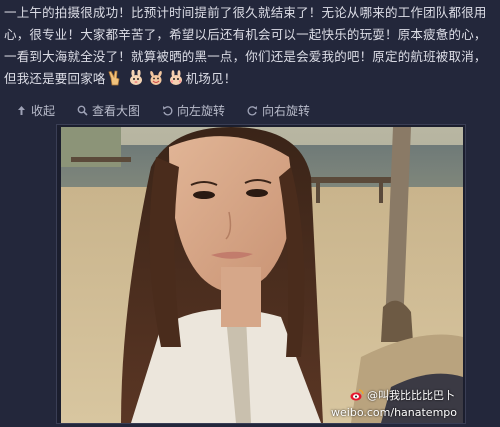 This screenshot has height=427, width=500. What do you see at coordinates (21, 110) in the screenshot?
I see `collapse-arrow-icon` at bounding box center [21, 110].